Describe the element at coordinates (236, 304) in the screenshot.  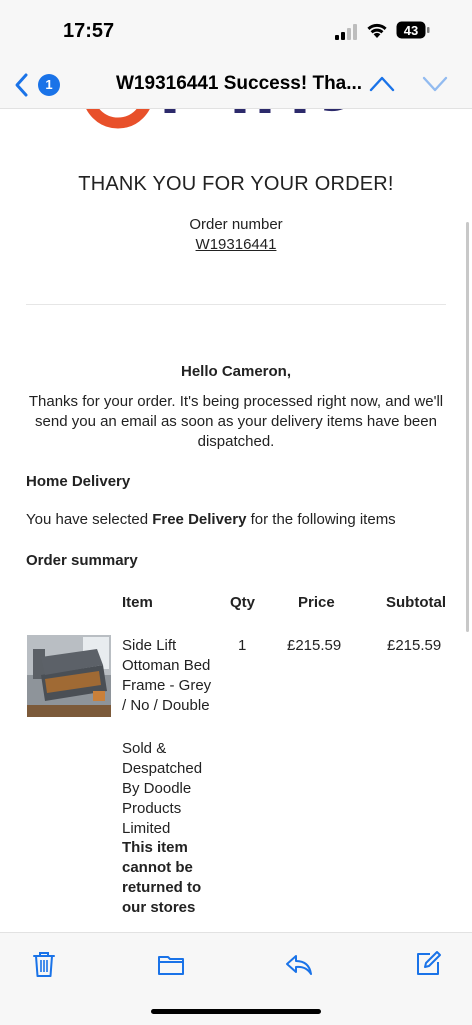
I see `divider` at that location.